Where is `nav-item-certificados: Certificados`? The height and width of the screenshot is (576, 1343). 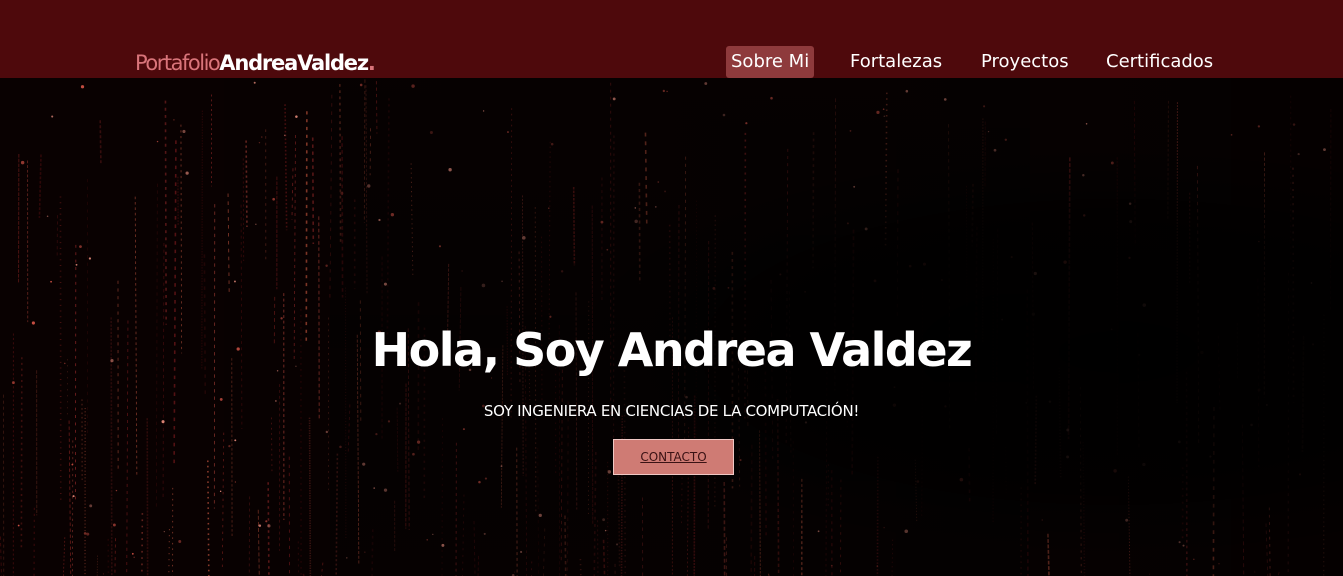
nav-item-certificados: Certificados is located at coordinates (1159, 62).